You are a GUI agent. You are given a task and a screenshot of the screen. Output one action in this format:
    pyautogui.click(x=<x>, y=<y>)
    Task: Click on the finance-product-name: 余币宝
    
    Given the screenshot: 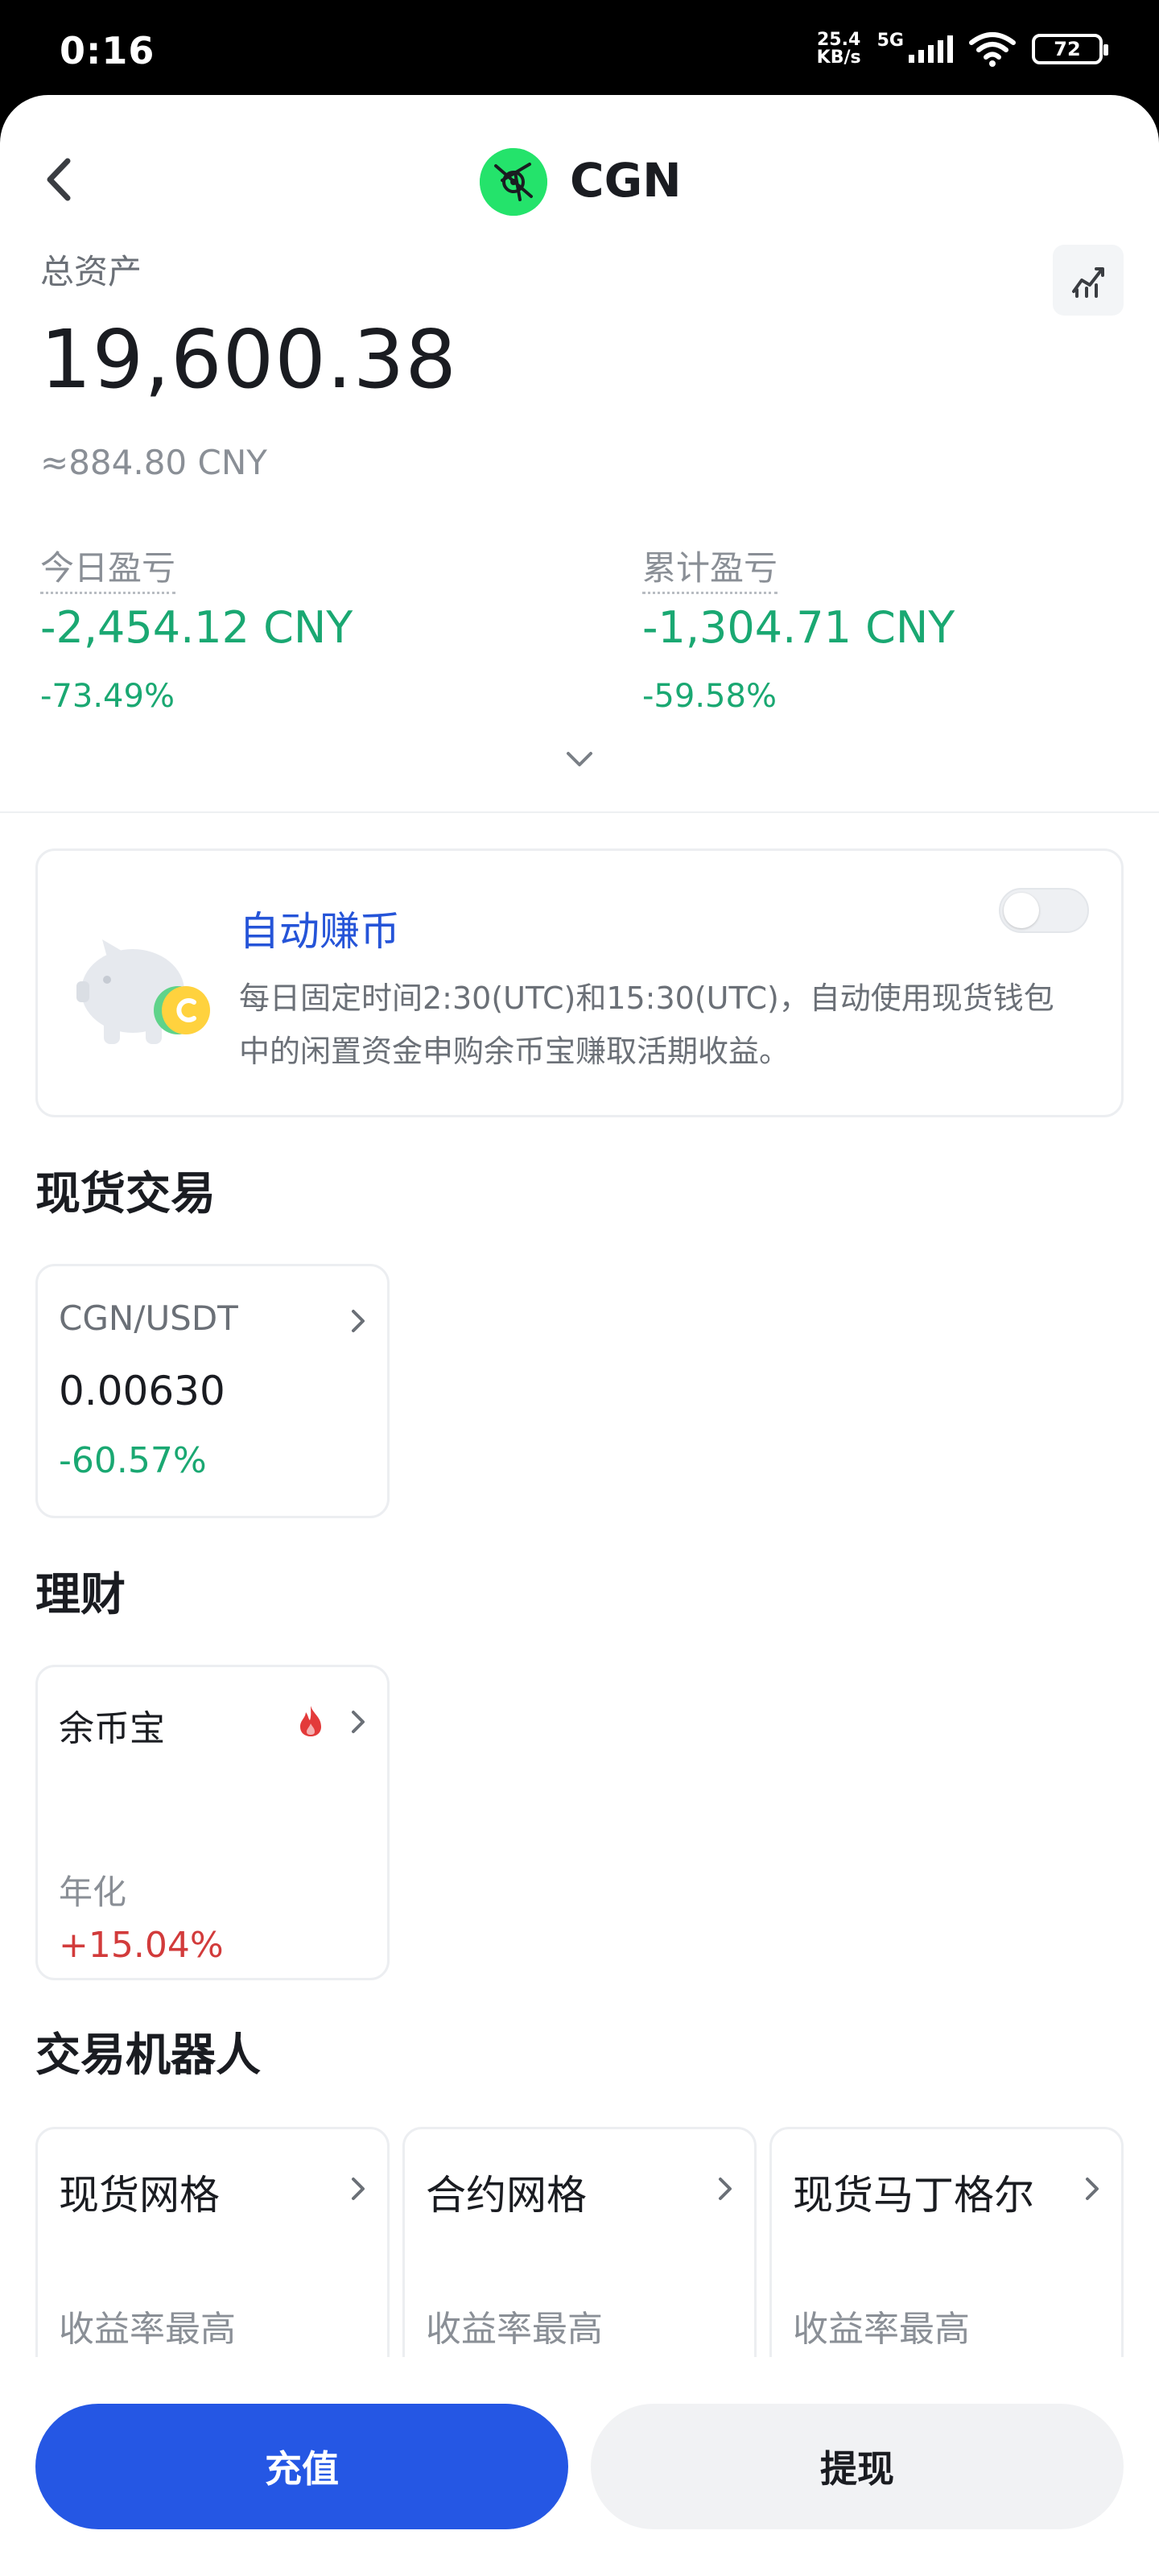 What is the action you would take?
    pyautogui.click(x=112, y=1728)
    